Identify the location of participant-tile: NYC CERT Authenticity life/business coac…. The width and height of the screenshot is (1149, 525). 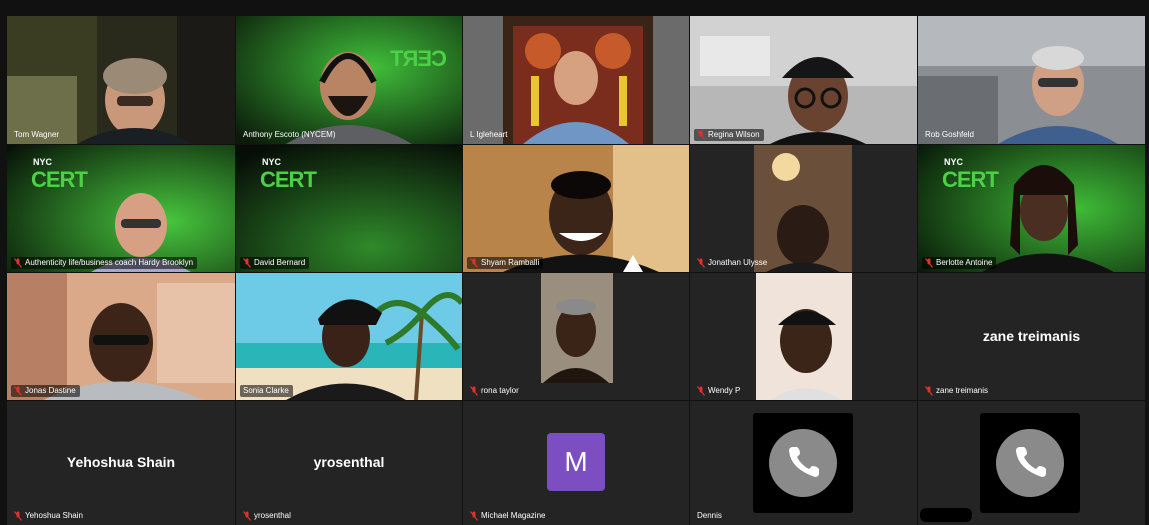
(121, 208).